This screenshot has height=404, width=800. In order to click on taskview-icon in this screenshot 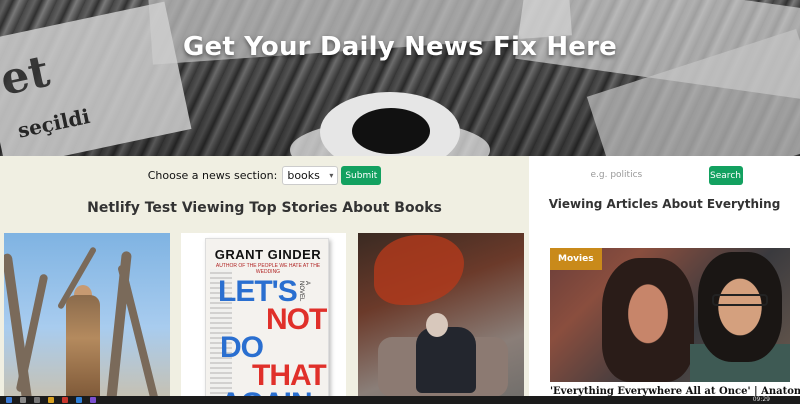, I will do `click(37, 400)`.